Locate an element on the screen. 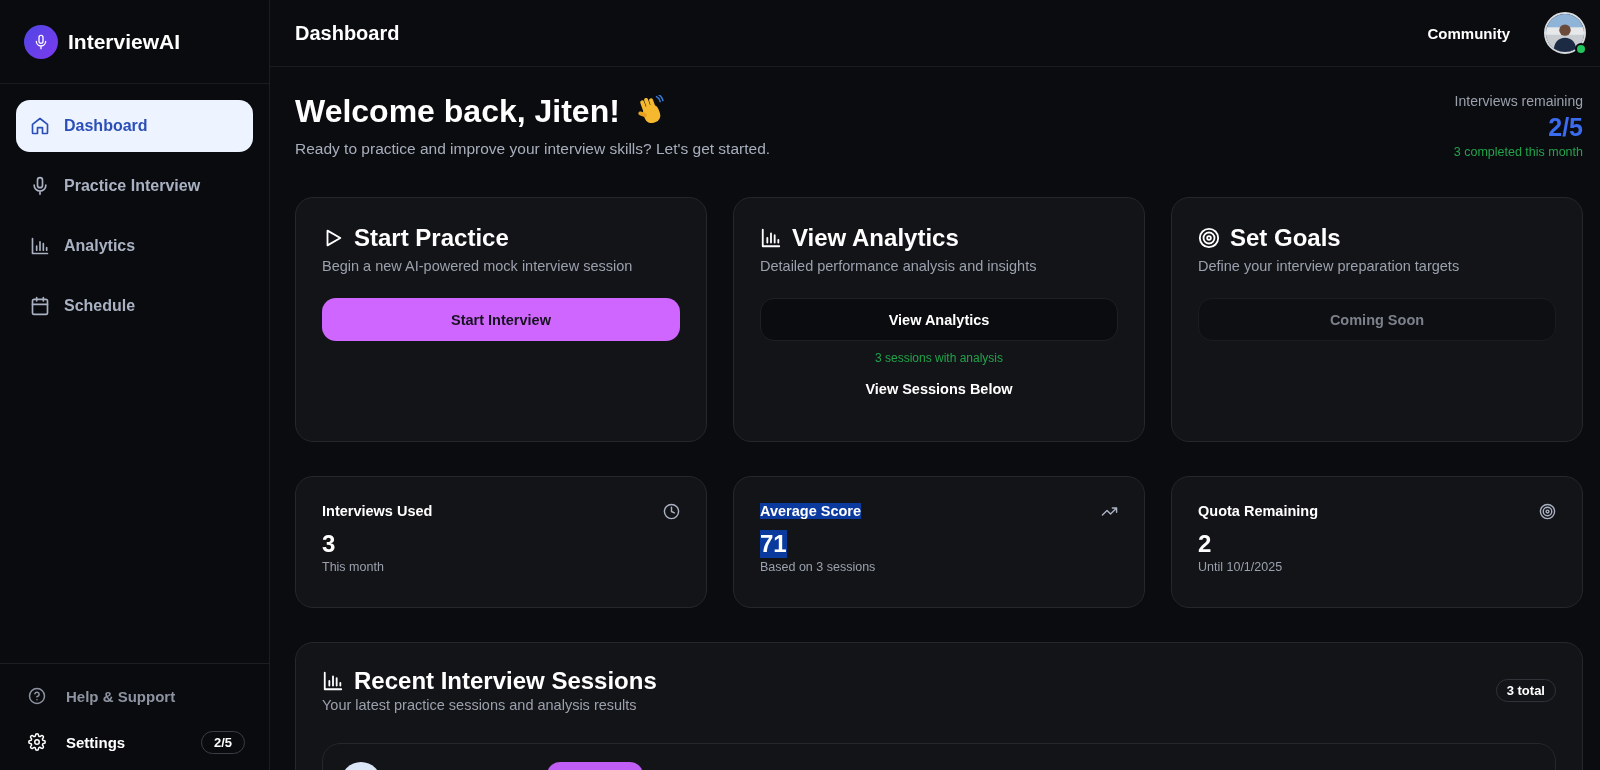 The width and height of the screenshot is (1600, 770). brand-name: InterviewAI is located at coordinates (124, 41).